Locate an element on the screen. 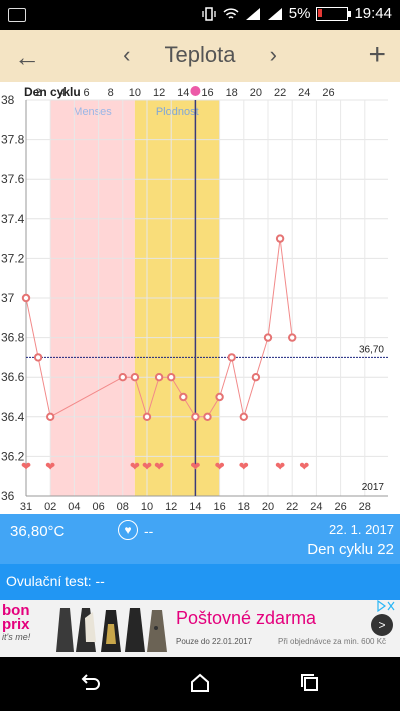 This screenshot has width=400, height=711. recents-icon is located at coordinates (310, 683).